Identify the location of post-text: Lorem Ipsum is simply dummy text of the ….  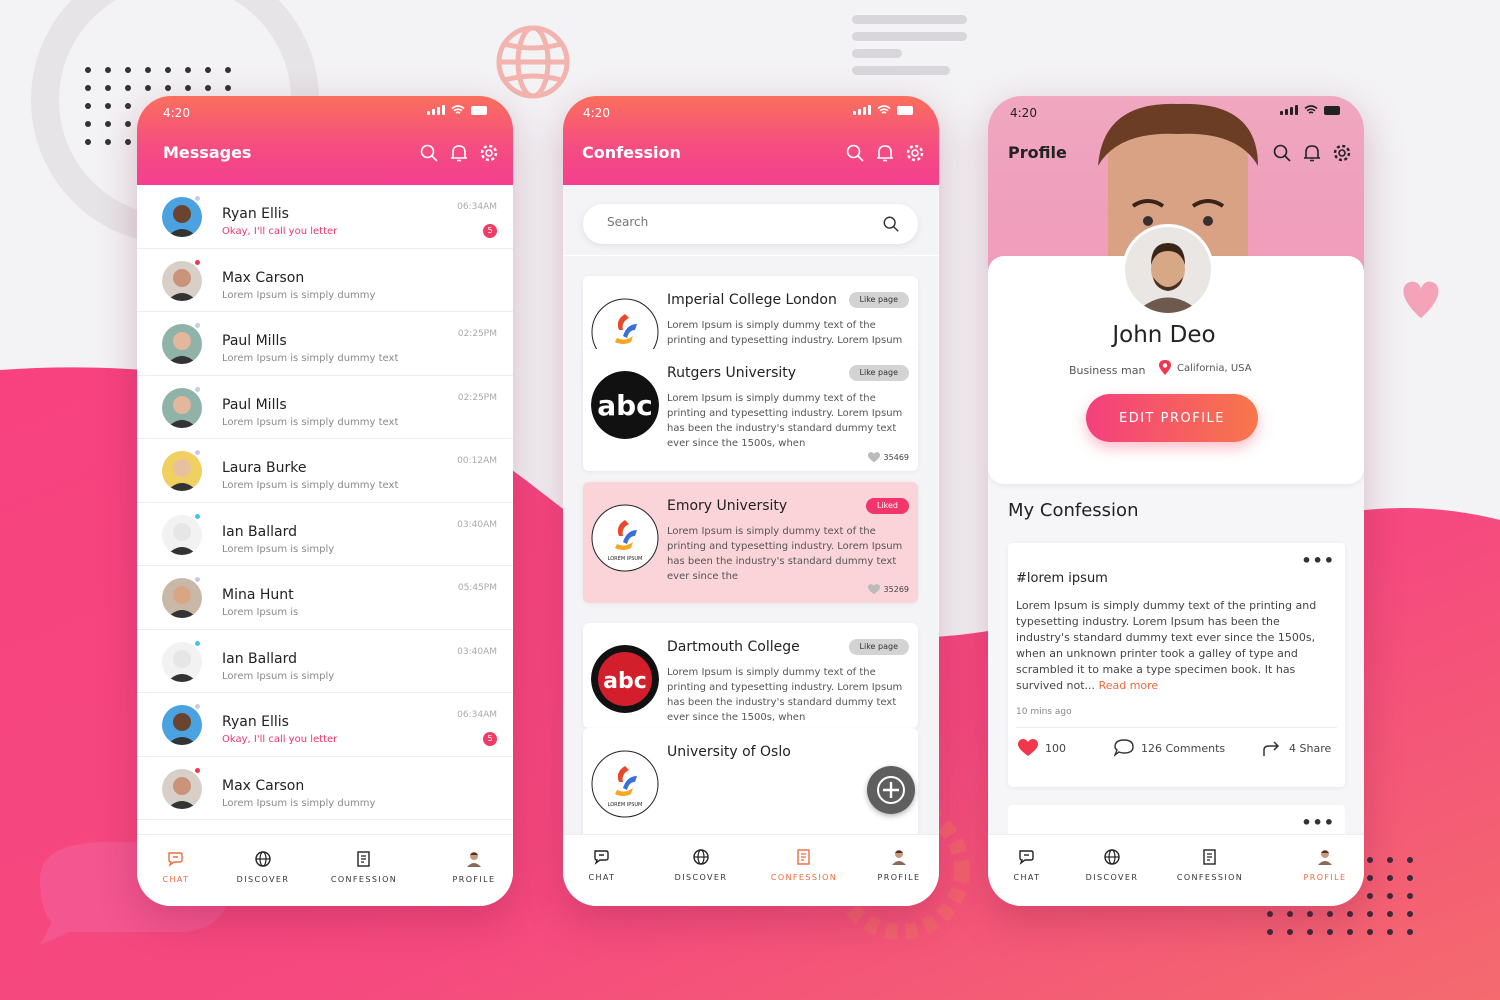
(1166, 645).